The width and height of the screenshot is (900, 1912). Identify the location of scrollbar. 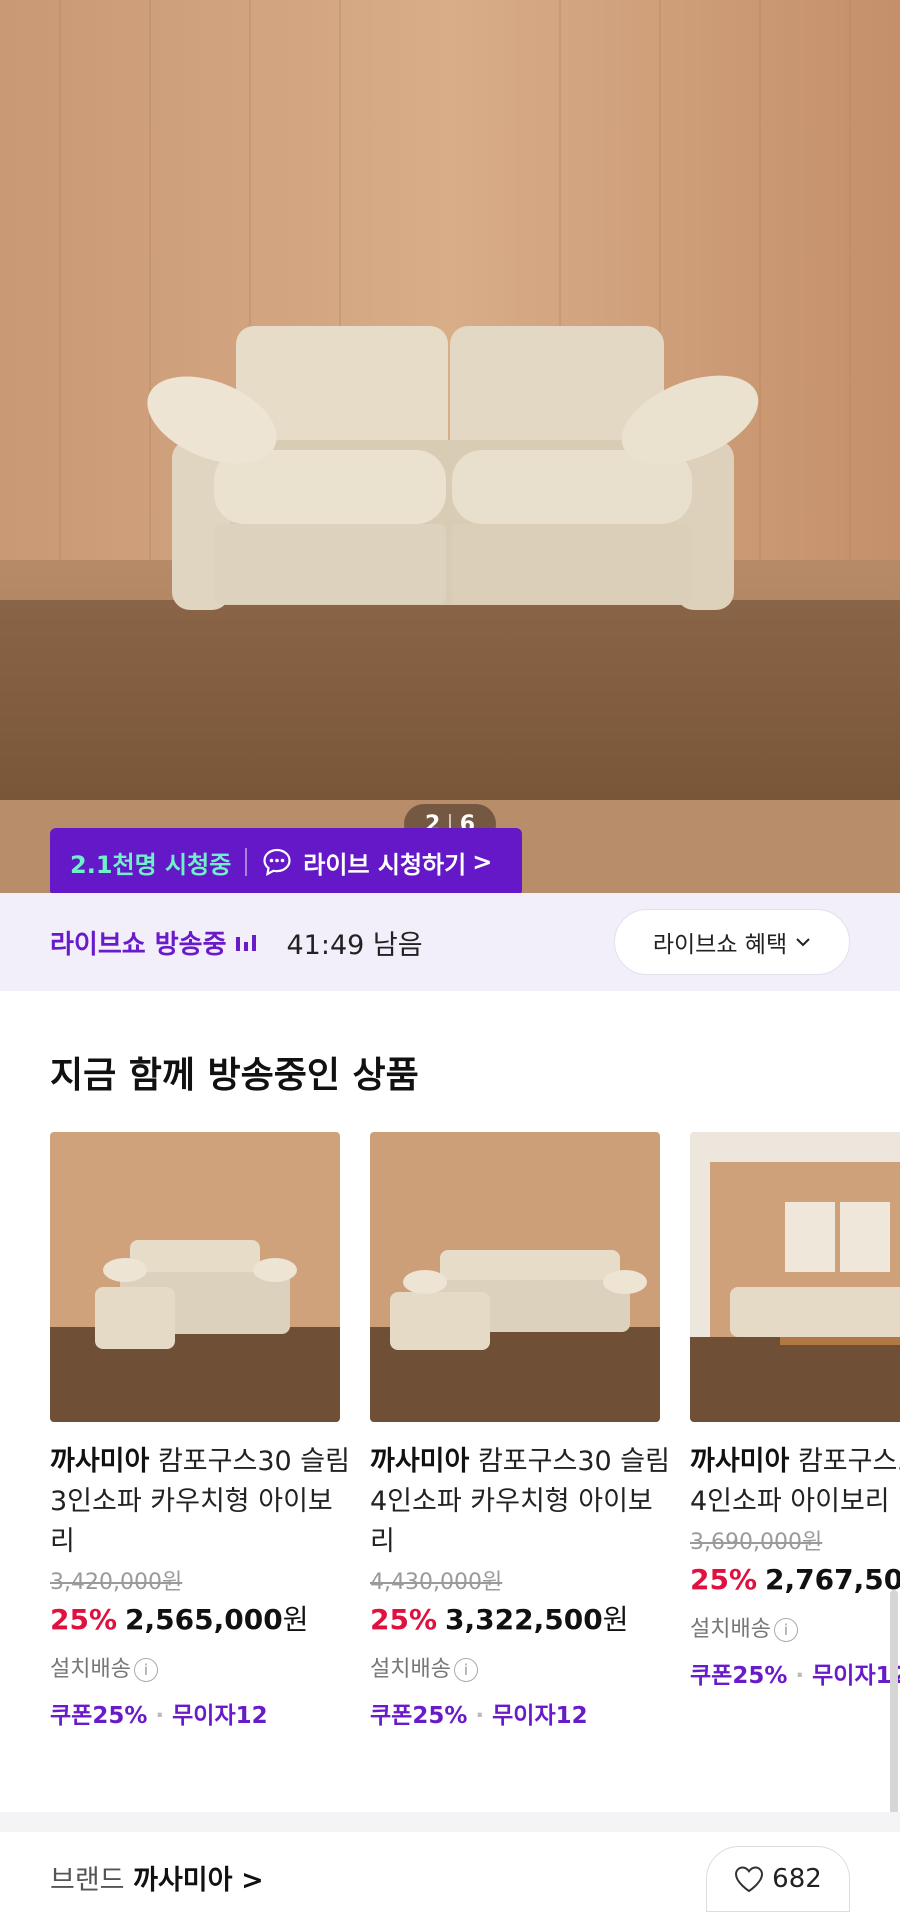
(894, 1710).